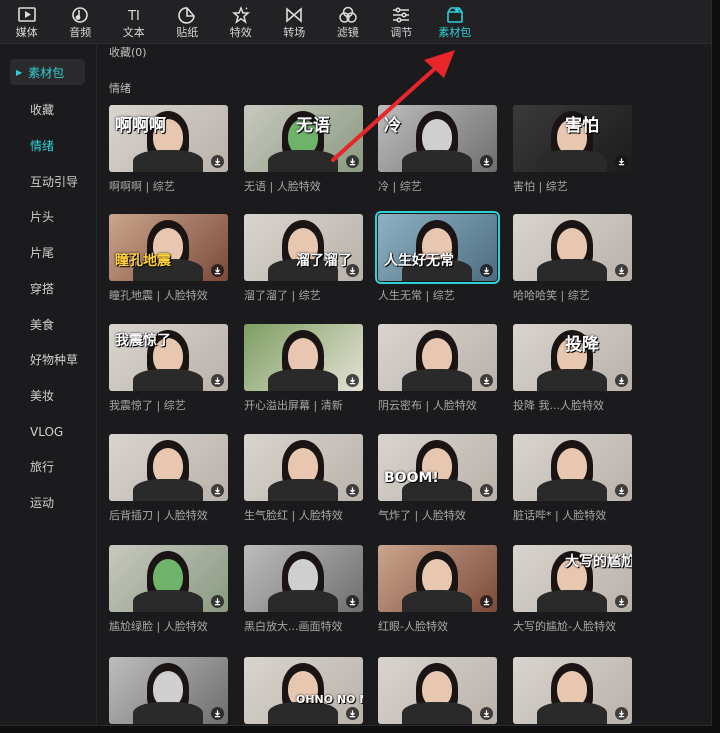 The image size is (720, 733). What do you see at coordinates (168, 247) in the screenshot?
I see `material-thumbnail: 瞳孔地震` at bounding box center [168, 247].